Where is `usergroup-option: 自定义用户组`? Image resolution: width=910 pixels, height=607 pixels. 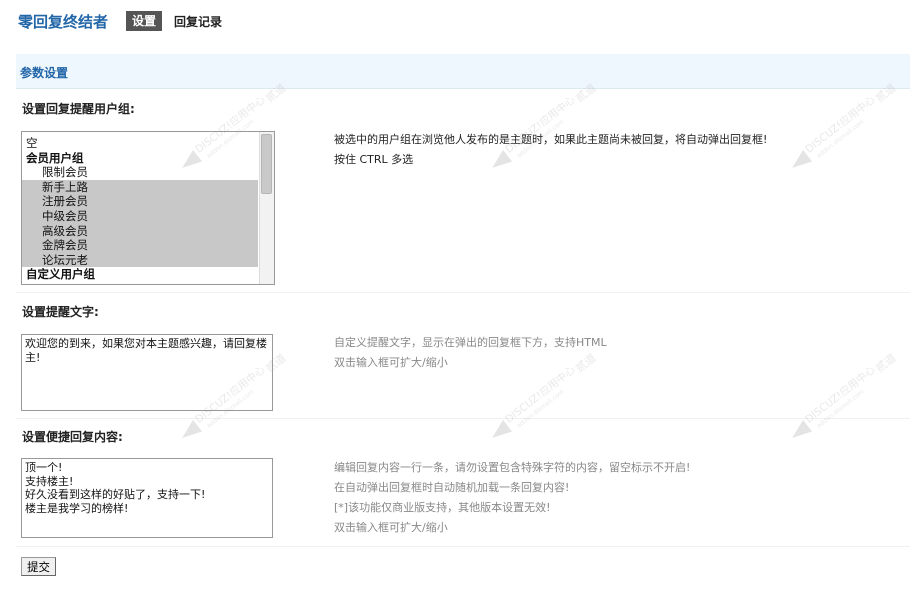 usergroup-option: 自定义用户组 is located at coordinates (140, 274).